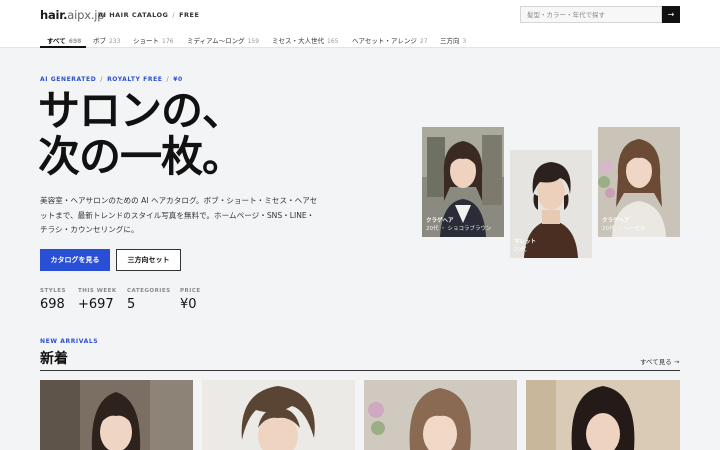 The height and width of the screenshot is (450, 720). Describe the element at coordinates (450, 41) in the screenshot. I see `tab-label: 三方向` at that location.